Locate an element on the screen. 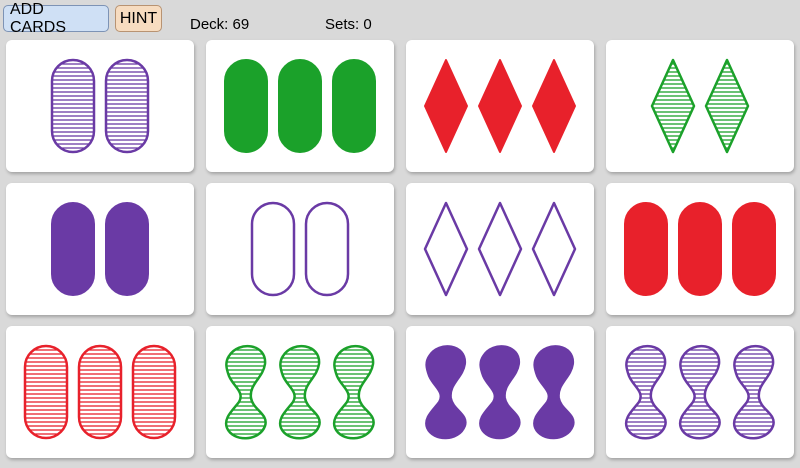  card-3-purple-solid-squiggle is located at coordinates (500, 392).